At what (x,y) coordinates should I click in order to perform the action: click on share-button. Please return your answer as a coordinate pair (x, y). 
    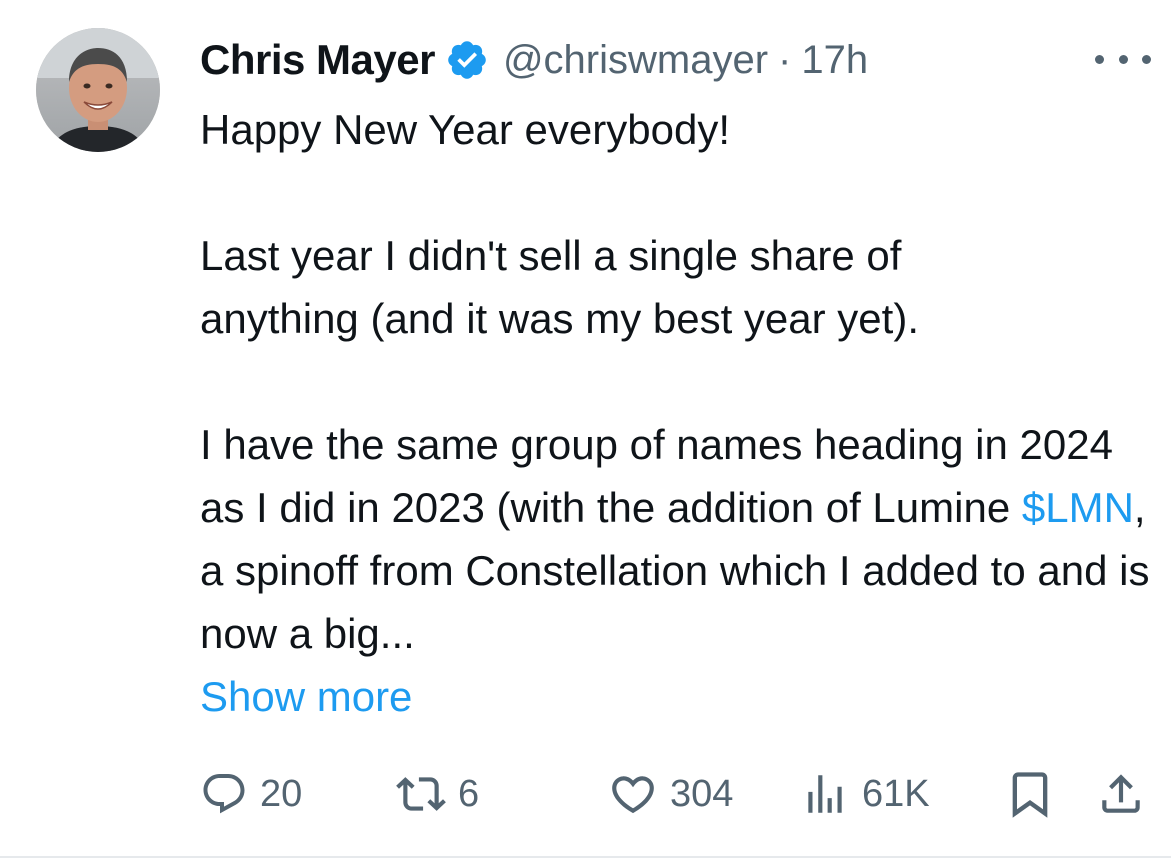
    Looking at the image, I should click on (1121, 794).